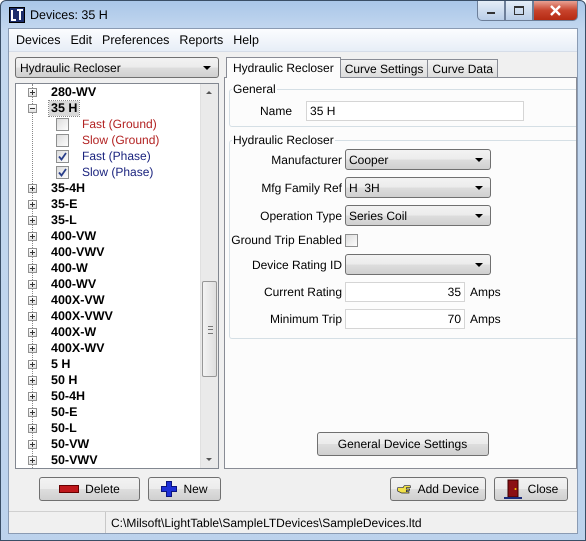  I want to click on tree-item: 50-L, so click(64, 428).